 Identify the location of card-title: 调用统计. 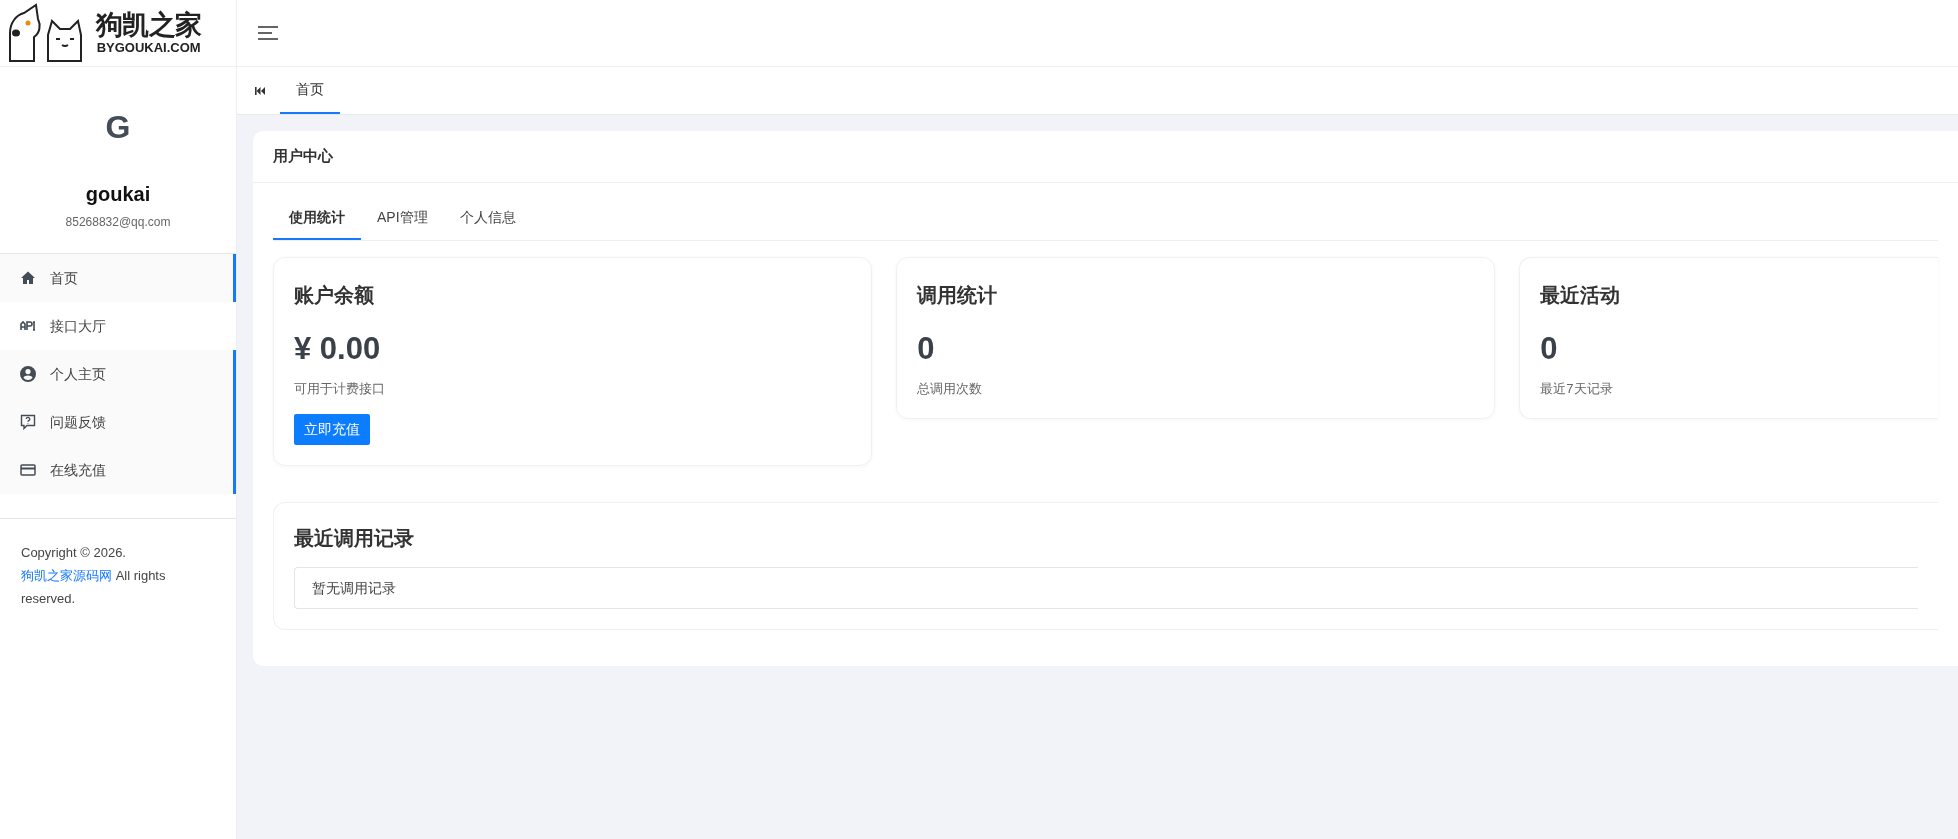
(958, 295).